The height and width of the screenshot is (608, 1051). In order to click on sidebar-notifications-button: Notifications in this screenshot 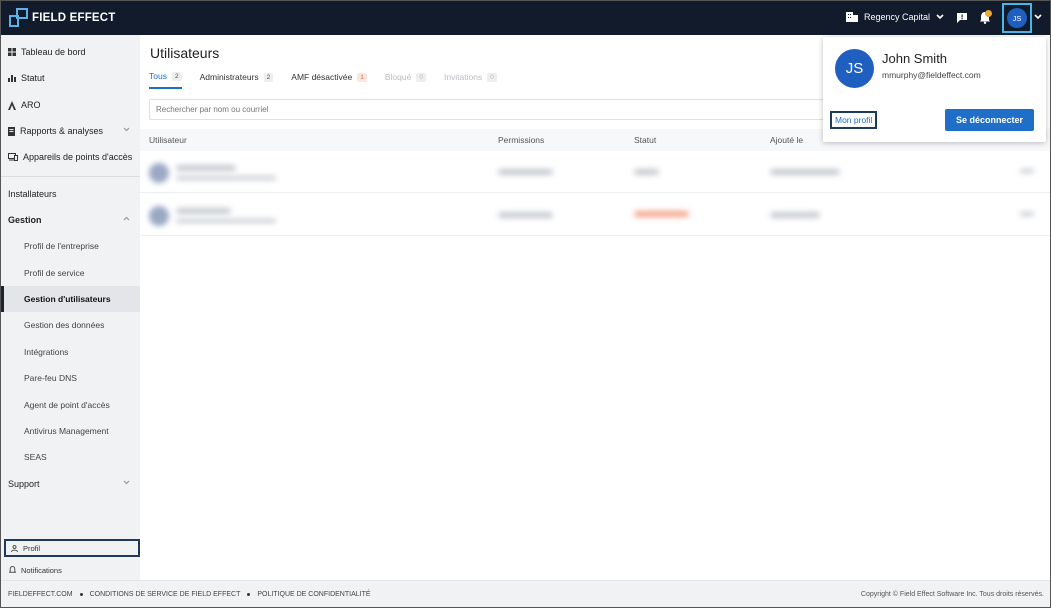, I will do `click(33, 570)`.